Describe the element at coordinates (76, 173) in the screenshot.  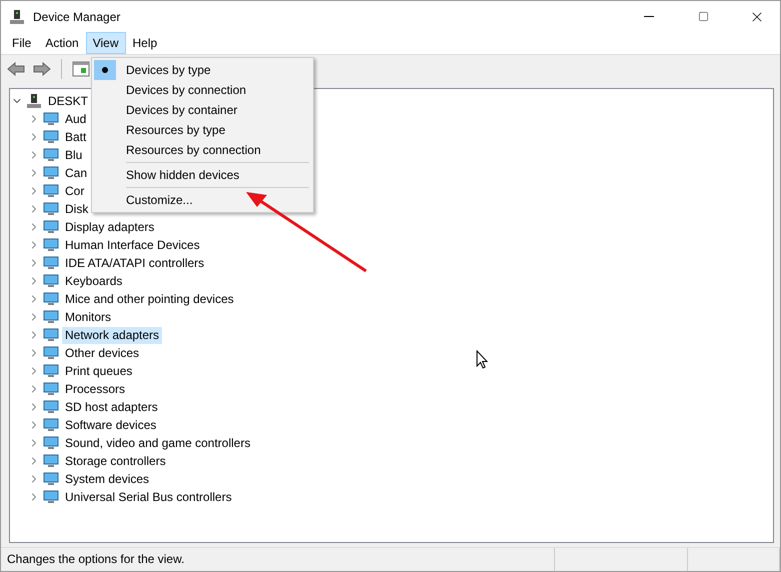
I see `tree-item: Can` at that location.